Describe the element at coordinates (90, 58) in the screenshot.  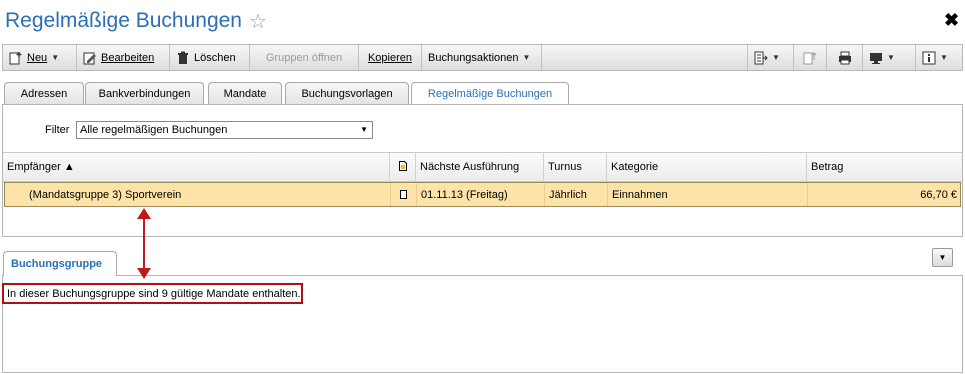
I see `edit-icon` at that location.